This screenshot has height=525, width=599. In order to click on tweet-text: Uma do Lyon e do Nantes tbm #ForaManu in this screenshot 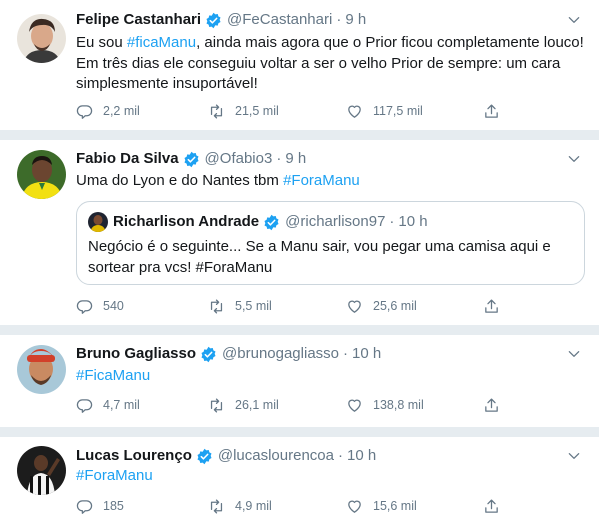, I will do `click(331, 181)`.